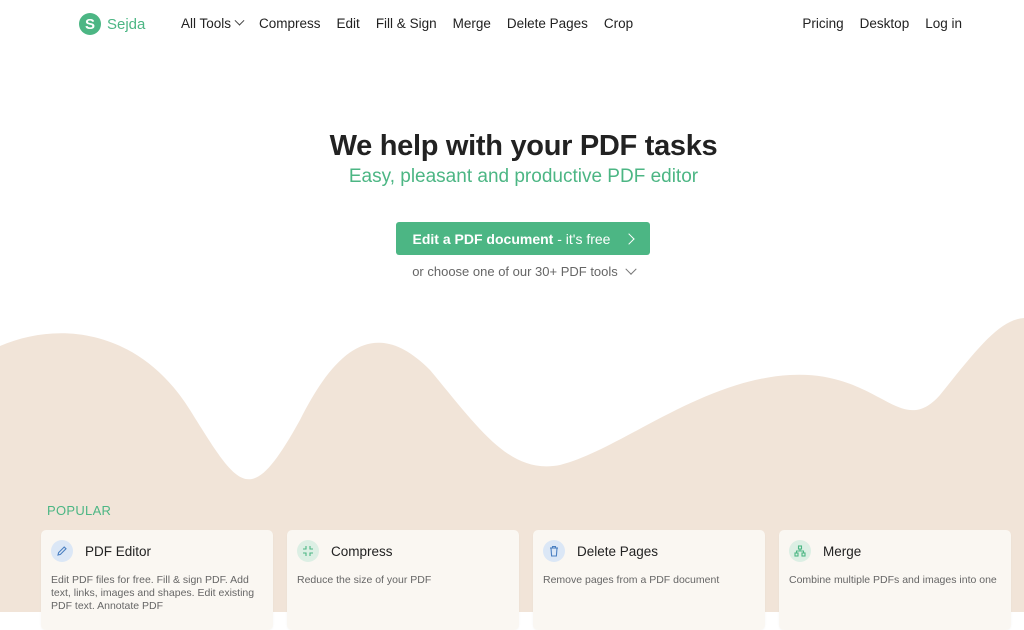 Image resolution: width=1024 pixels, height=630 pixels. What do you see at coordinates (842, 551) in the screenshot?
I see `card-title: Merge` at bounding box center [842, 551].